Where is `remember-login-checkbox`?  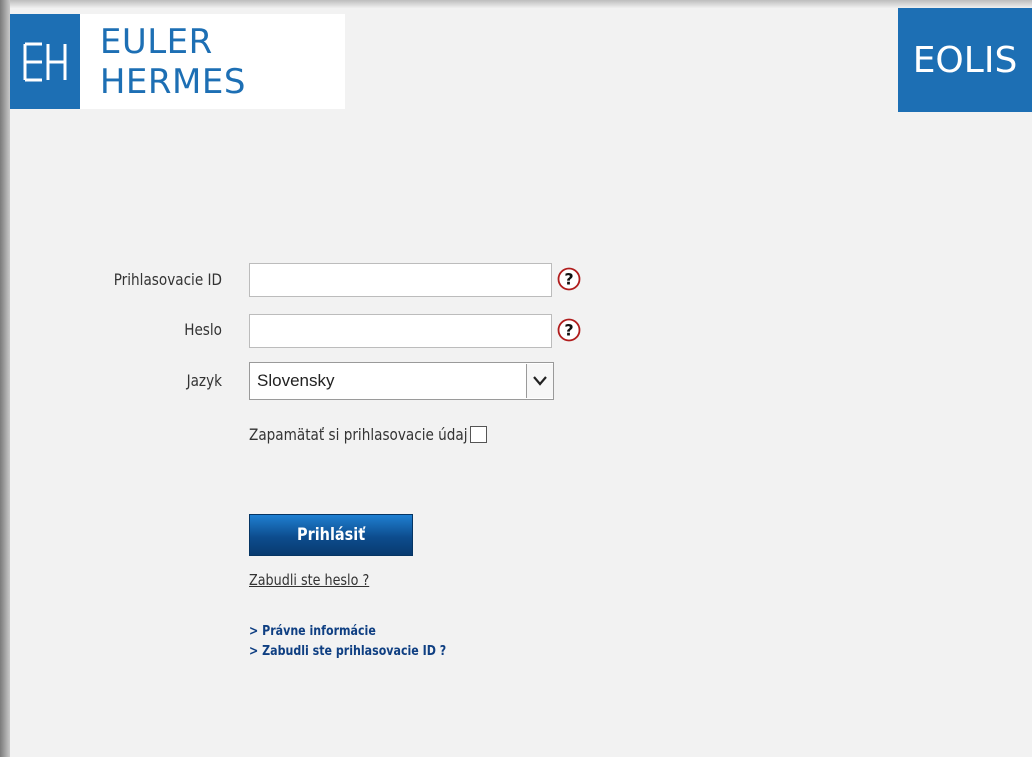
remember-login-checkbox is located at coordinates (479, 434).